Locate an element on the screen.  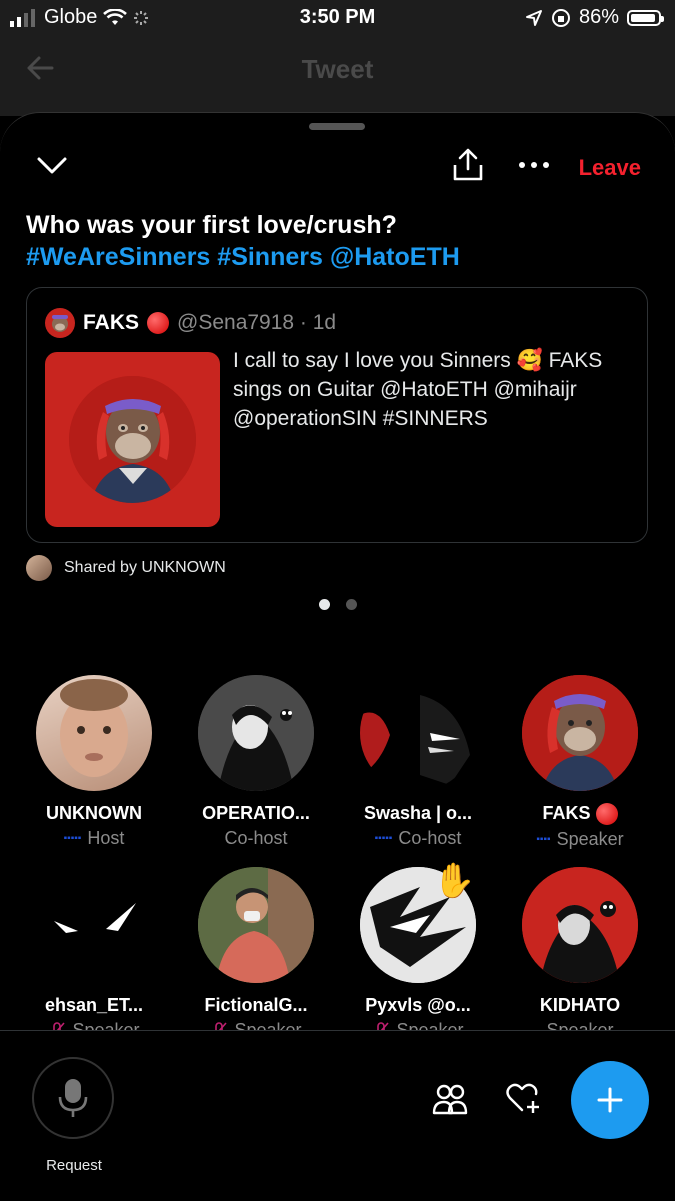
heart-plus-icon is located at coordinates (522, 1098).